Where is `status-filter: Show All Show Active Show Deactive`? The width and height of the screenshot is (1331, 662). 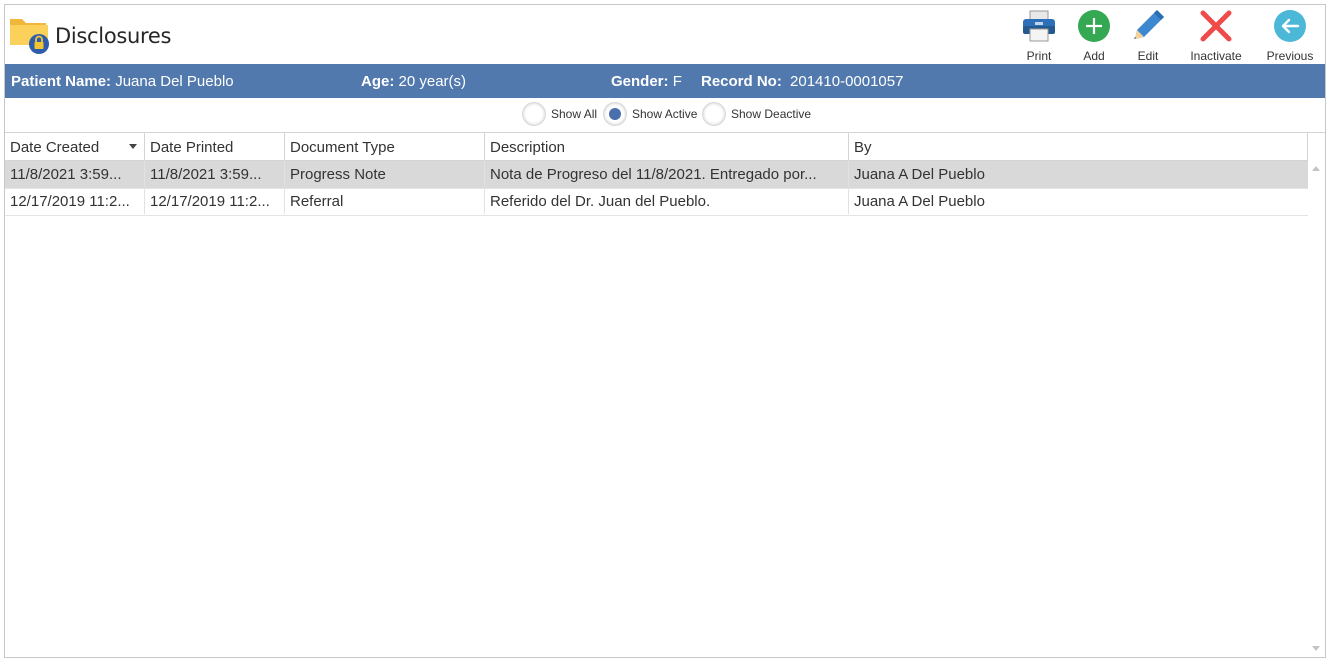
status-filter: Show All Show Active Show Deactive is located at coordinates (665, 115).